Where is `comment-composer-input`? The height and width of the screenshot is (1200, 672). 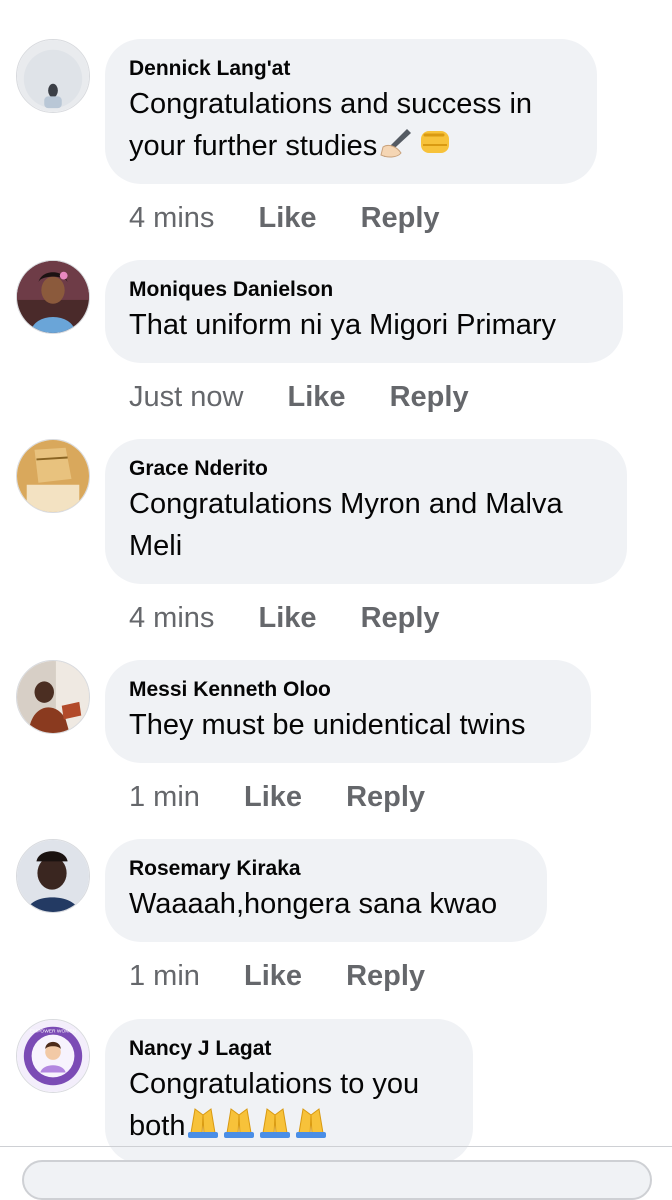 comment-composer-input is located at coordinates (337, 1180).